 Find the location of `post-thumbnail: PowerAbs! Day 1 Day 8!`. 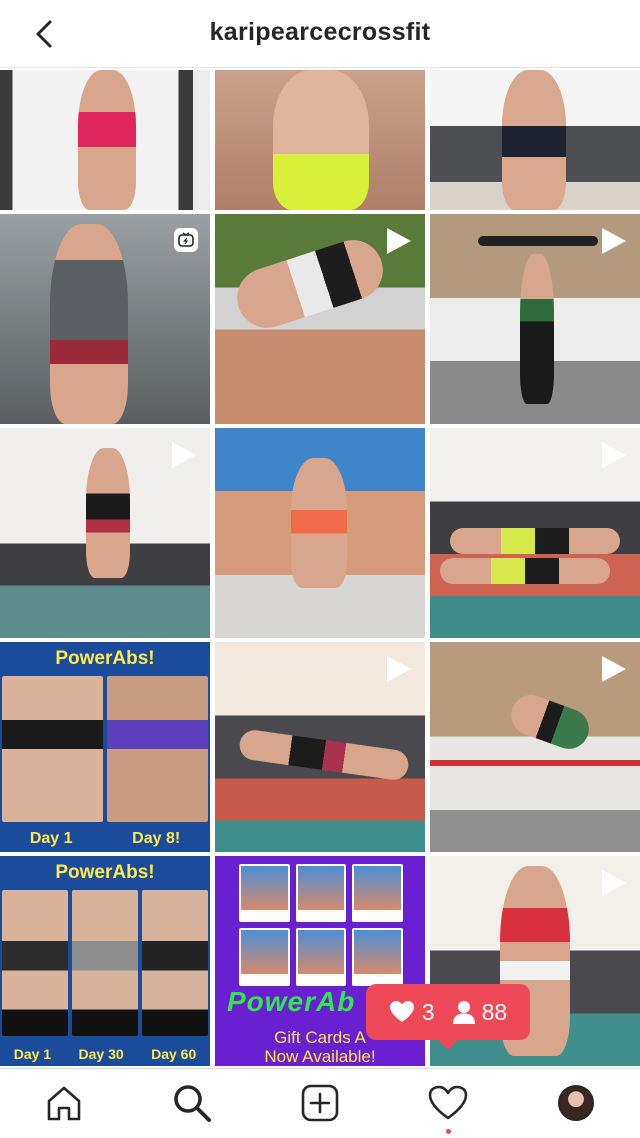

post-thumbnail: PowerAbs! Day 1 Day 8! is located at coordinates (105, 747).